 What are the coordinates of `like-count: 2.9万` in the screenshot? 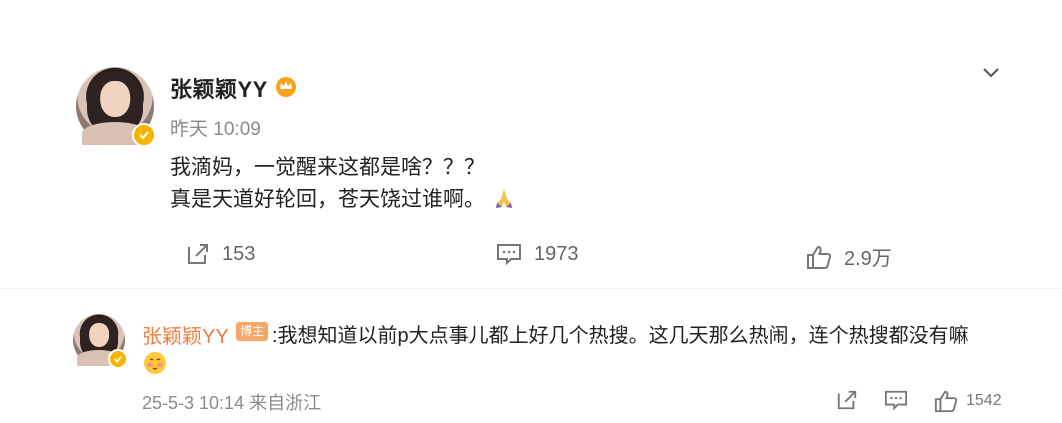 It's located at (868, 259).